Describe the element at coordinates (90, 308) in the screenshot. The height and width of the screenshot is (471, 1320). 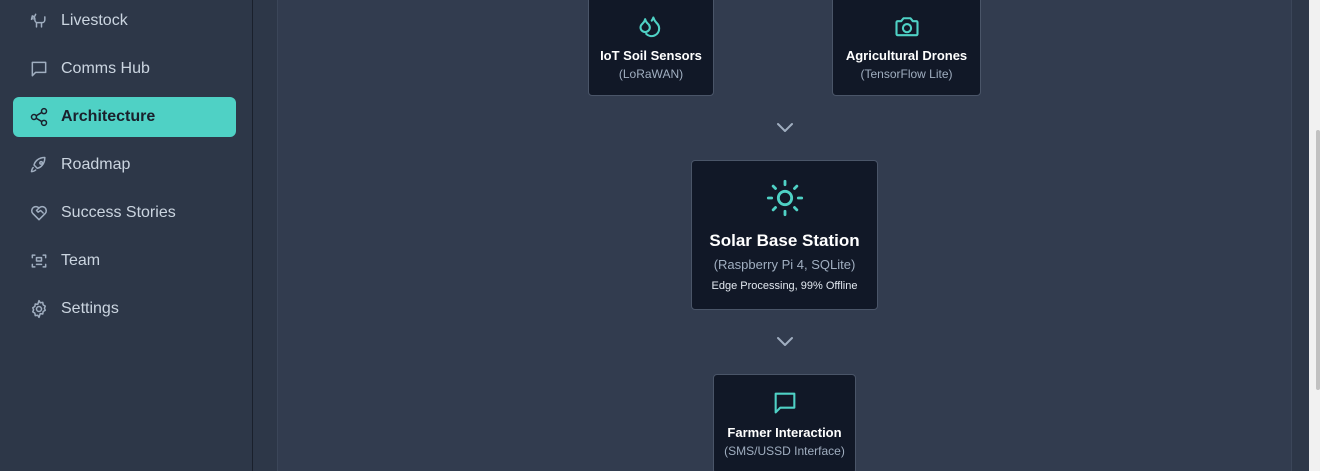
I see `sidebar-item-label: Settings` at that location.